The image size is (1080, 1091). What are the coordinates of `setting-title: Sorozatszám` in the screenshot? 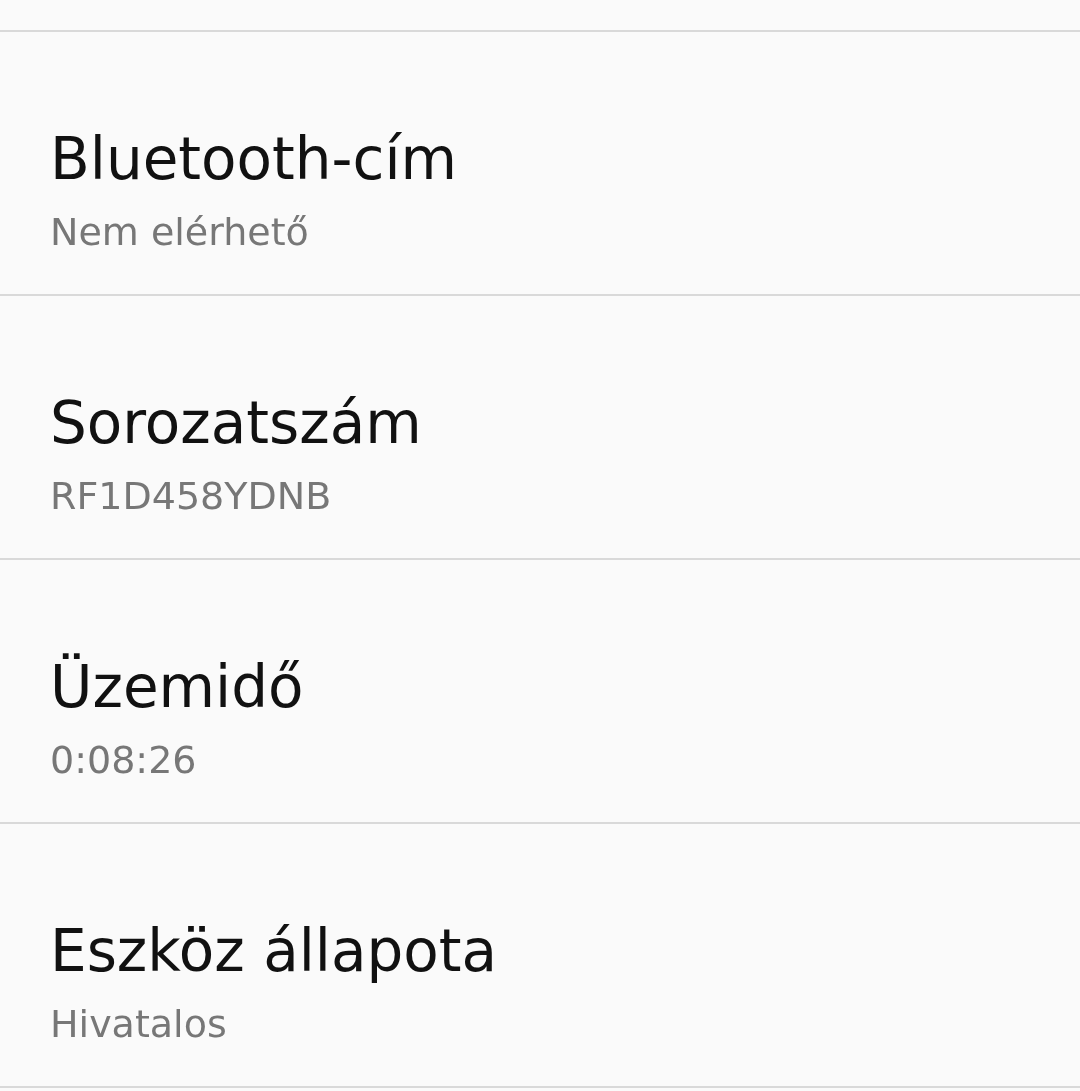 It's located at (236, 423).